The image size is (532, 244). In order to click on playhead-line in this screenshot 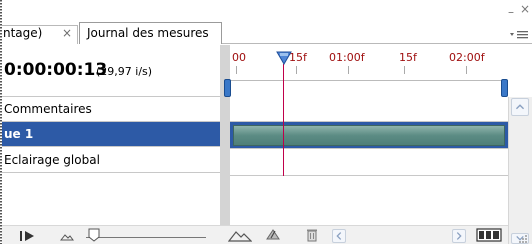, I will do `click(283, 120)`.